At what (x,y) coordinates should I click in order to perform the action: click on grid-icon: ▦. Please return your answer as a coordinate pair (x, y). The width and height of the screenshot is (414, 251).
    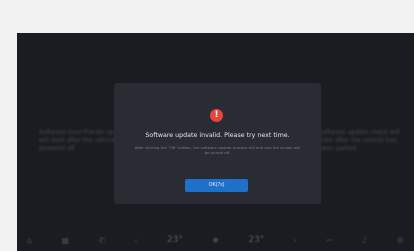
    Looking at the image, I should click on (65, 240).